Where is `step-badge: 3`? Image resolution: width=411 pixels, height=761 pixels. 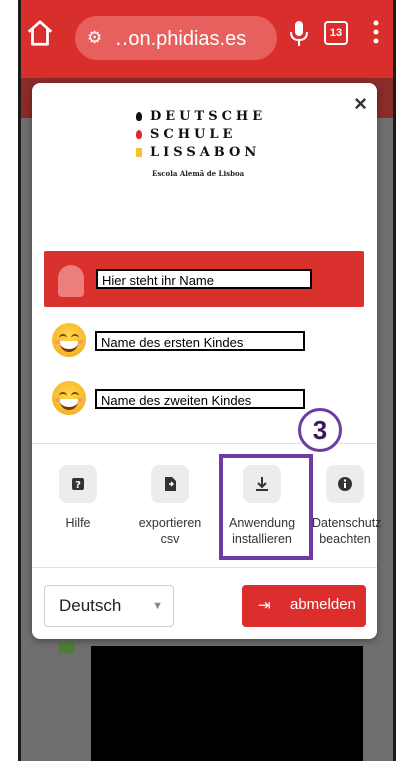 step-badge: 3 is located at coordinates (320, 430).